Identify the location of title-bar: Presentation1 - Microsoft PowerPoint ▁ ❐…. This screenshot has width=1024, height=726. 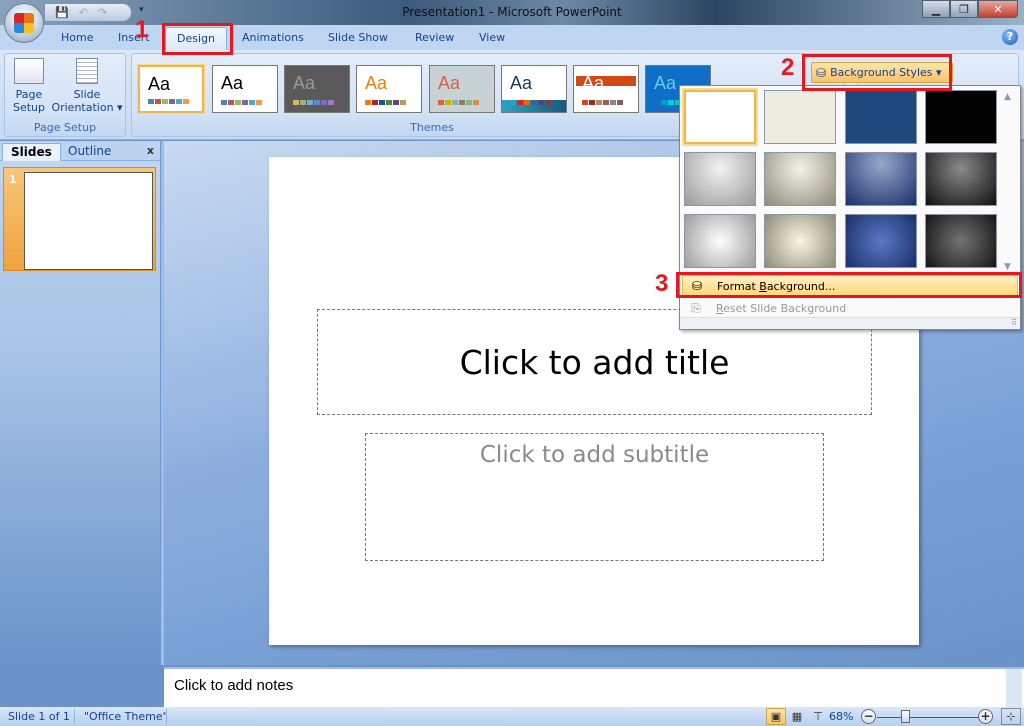
(512, 12).